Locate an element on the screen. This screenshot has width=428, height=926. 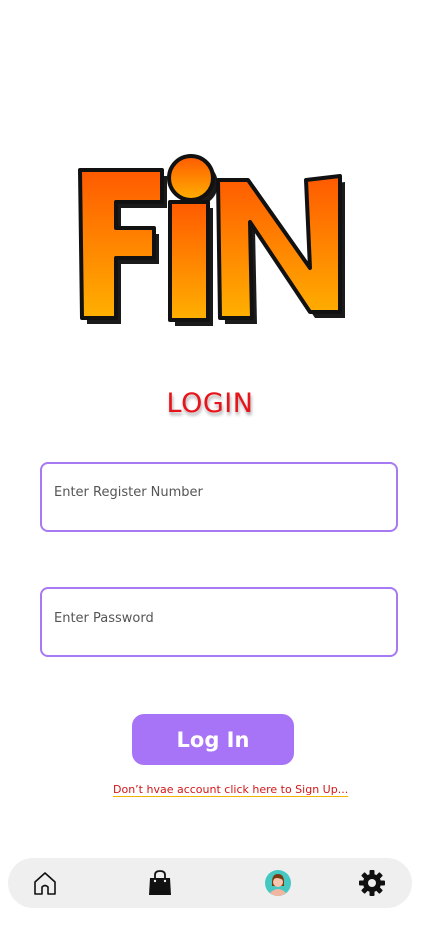
nav-home-button is located at coordinates (45, 883).